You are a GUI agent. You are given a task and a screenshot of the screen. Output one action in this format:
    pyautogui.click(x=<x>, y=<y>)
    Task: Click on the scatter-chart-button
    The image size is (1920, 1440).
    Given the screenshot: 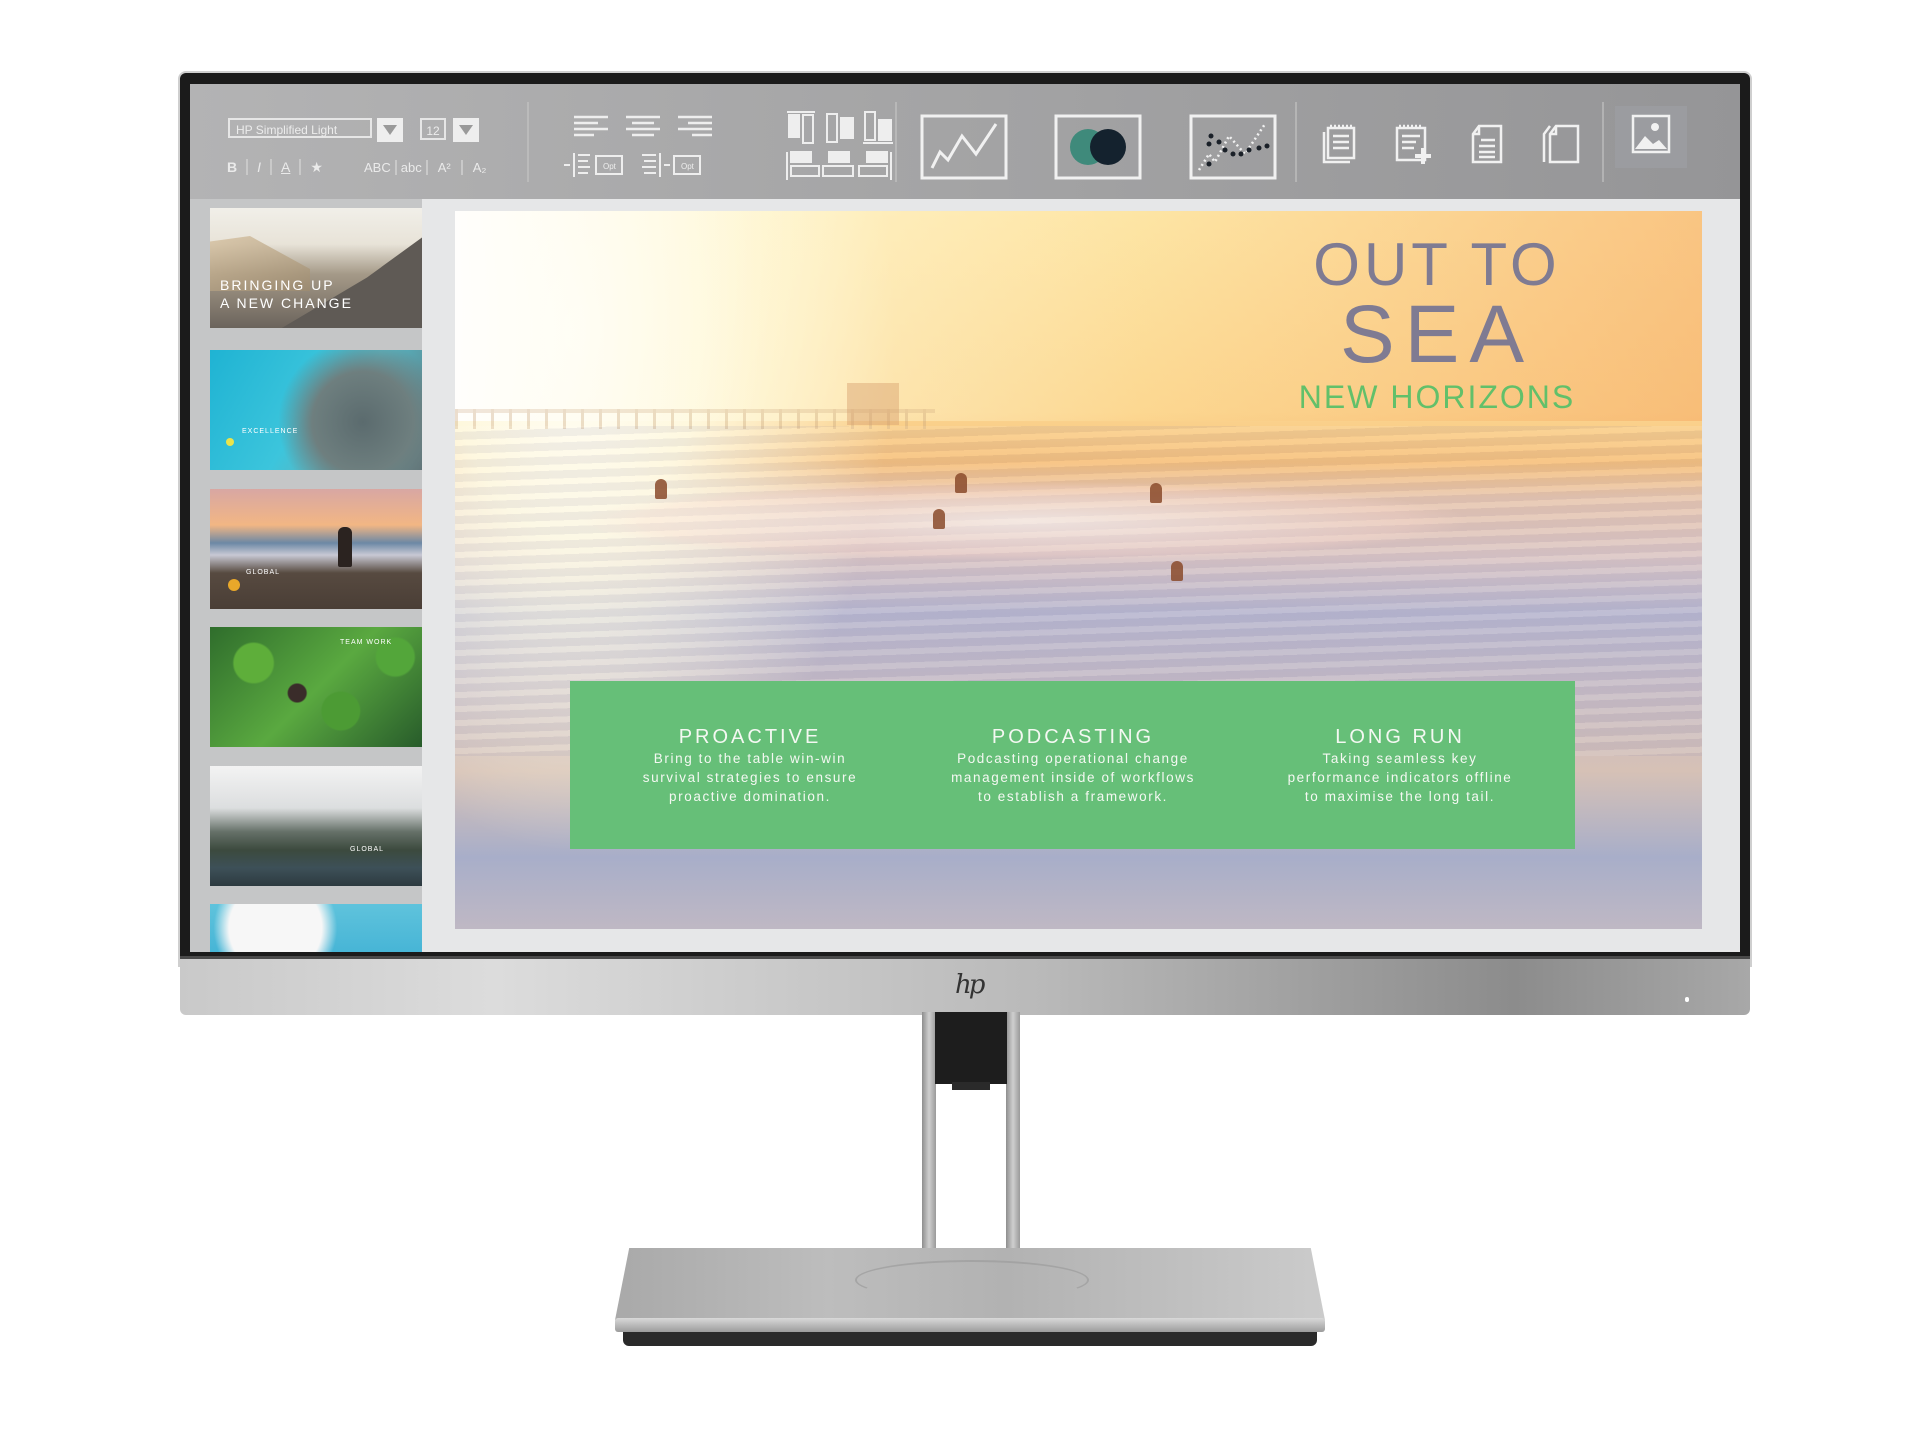 What is the action you would take?
    pyautogui.click(x=1234, y=148)
    